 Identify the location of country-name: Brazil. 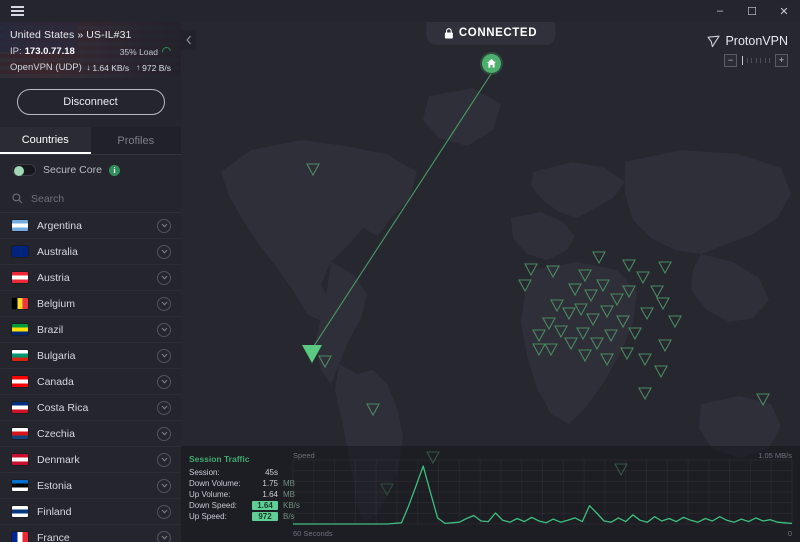
(50, 329).